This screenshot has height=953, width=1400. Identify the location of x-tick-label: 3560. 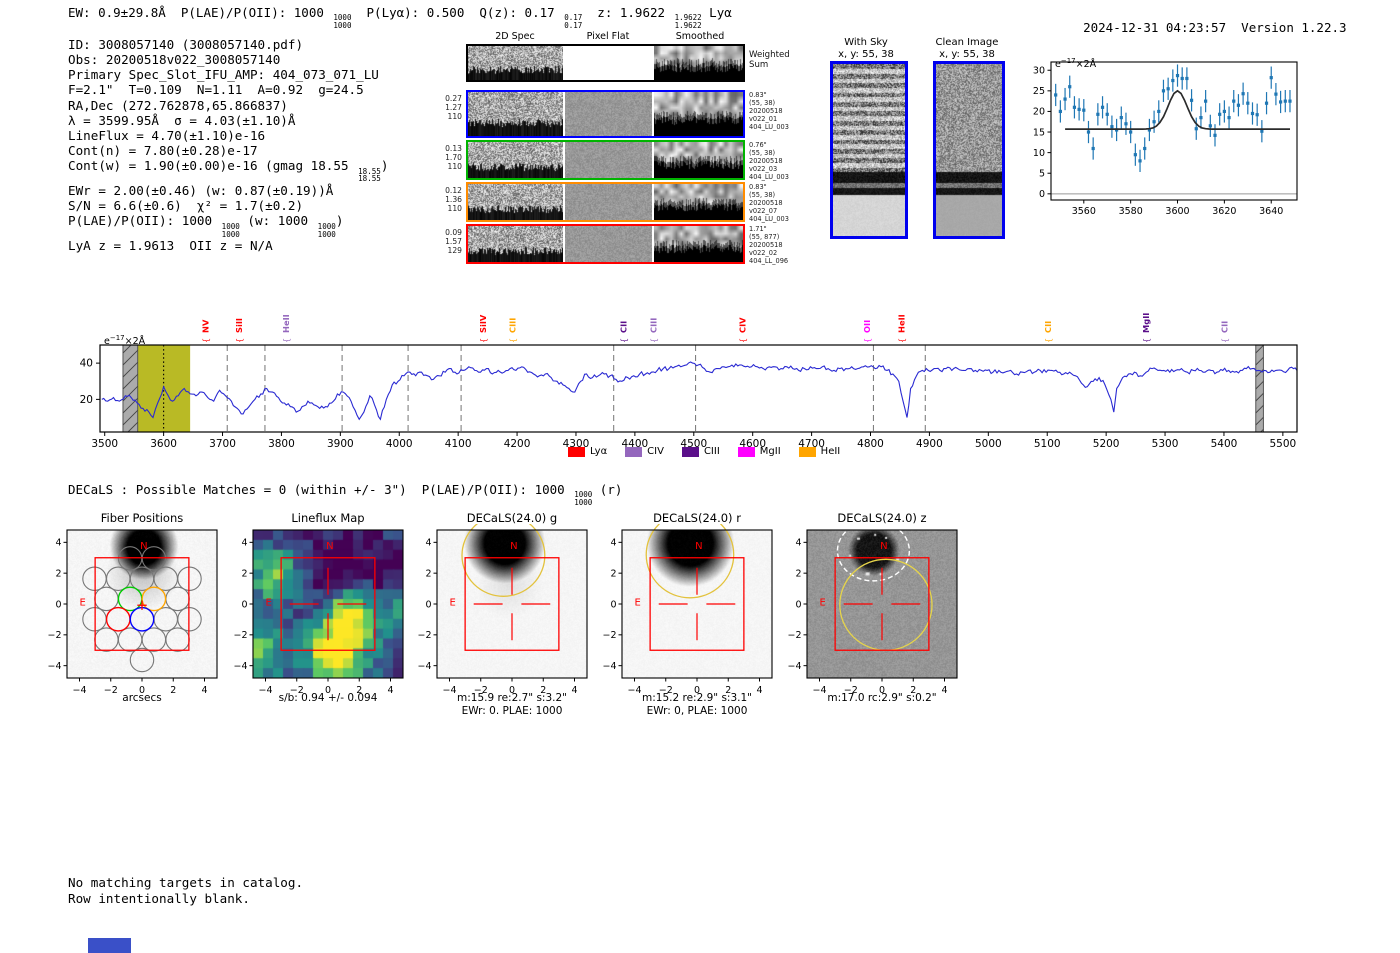
(1084, 211).